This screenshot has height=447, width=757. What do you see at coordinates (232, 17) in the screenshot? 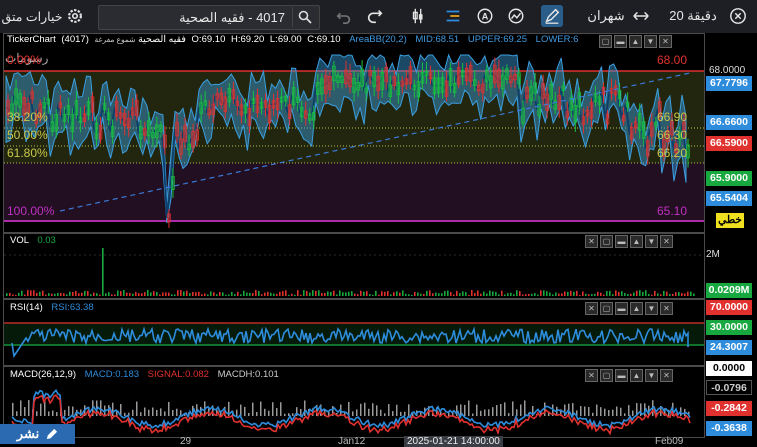
I see `symbol-text: 4017 - فقيه الصحية` at bounding box center [232, 17].